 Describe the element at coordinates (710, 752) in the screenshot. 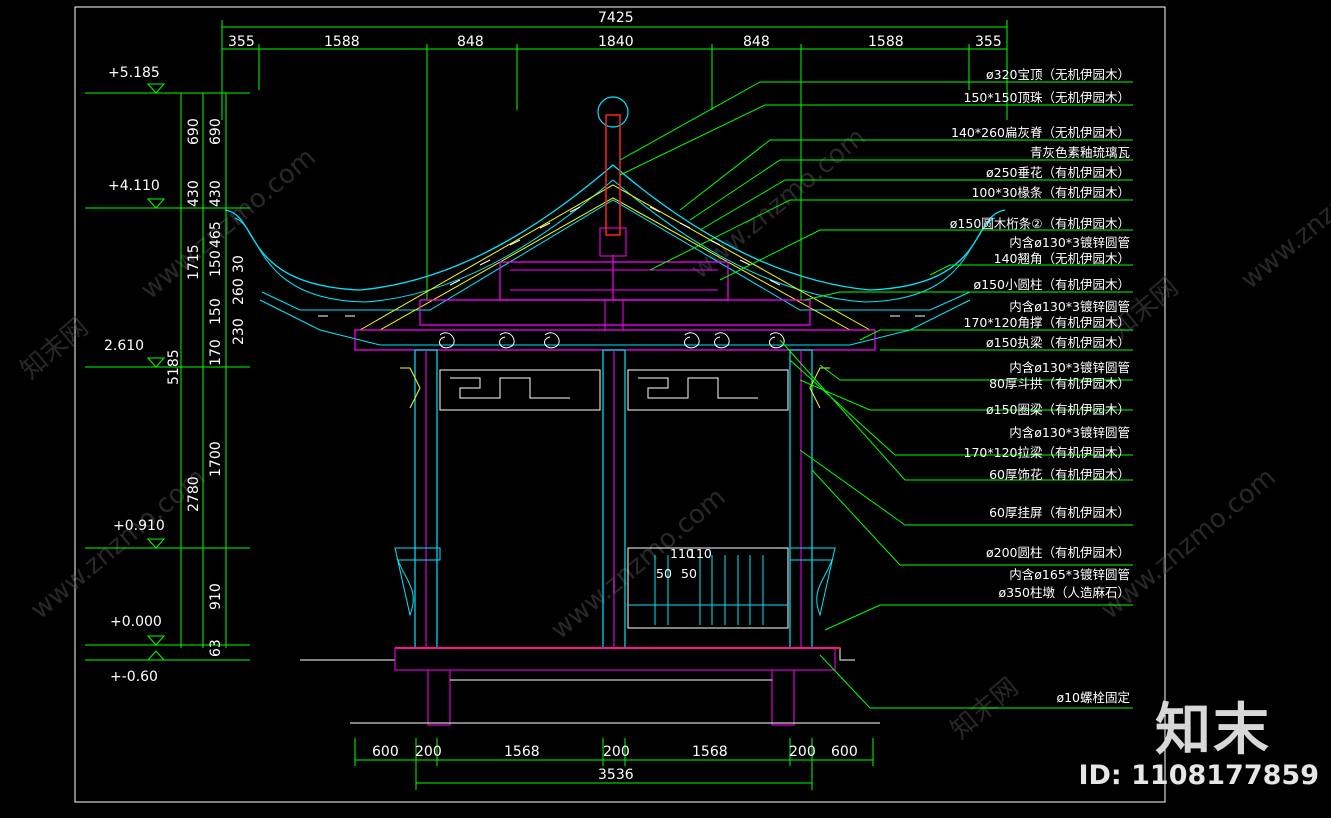

I see `bottom-dim-5: 1568` at that location.